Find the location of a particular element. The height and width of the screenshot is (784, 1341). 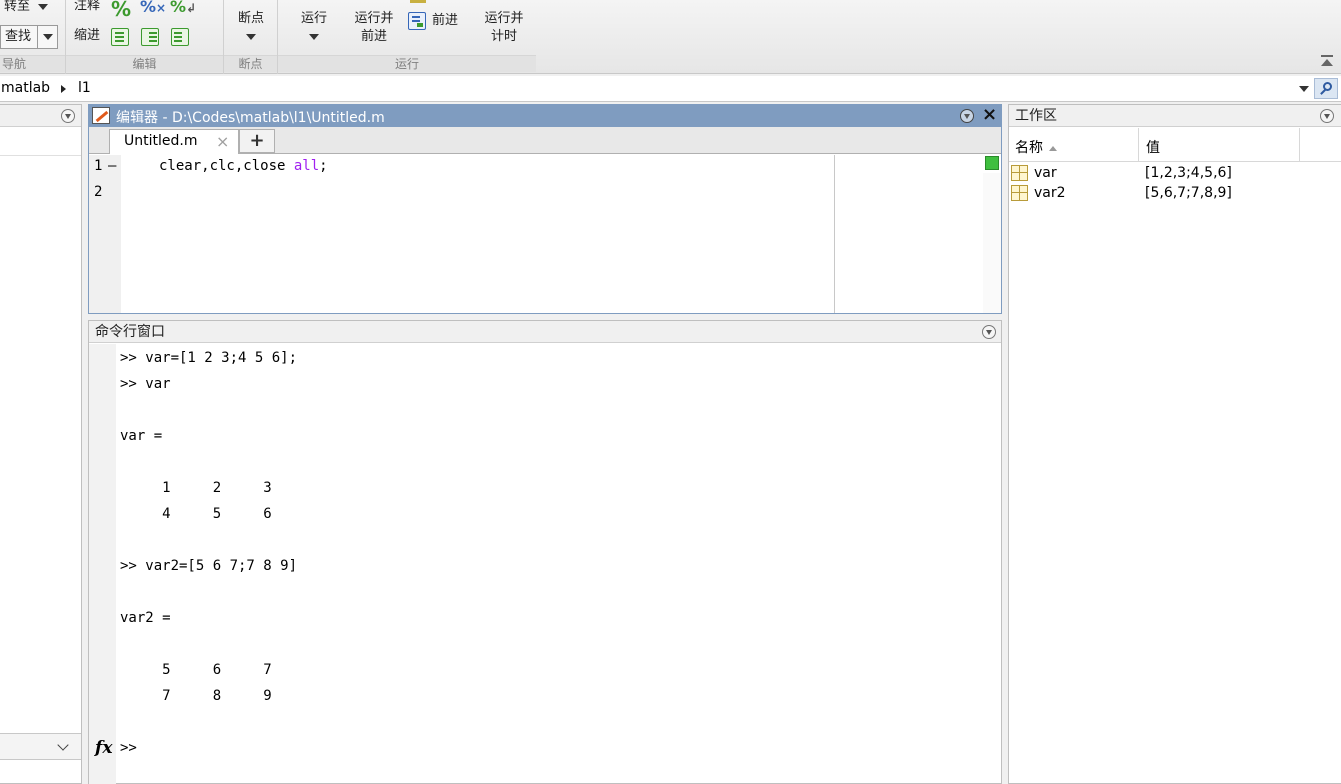

goto-label: 转至 is located at coordinates (17, 7).